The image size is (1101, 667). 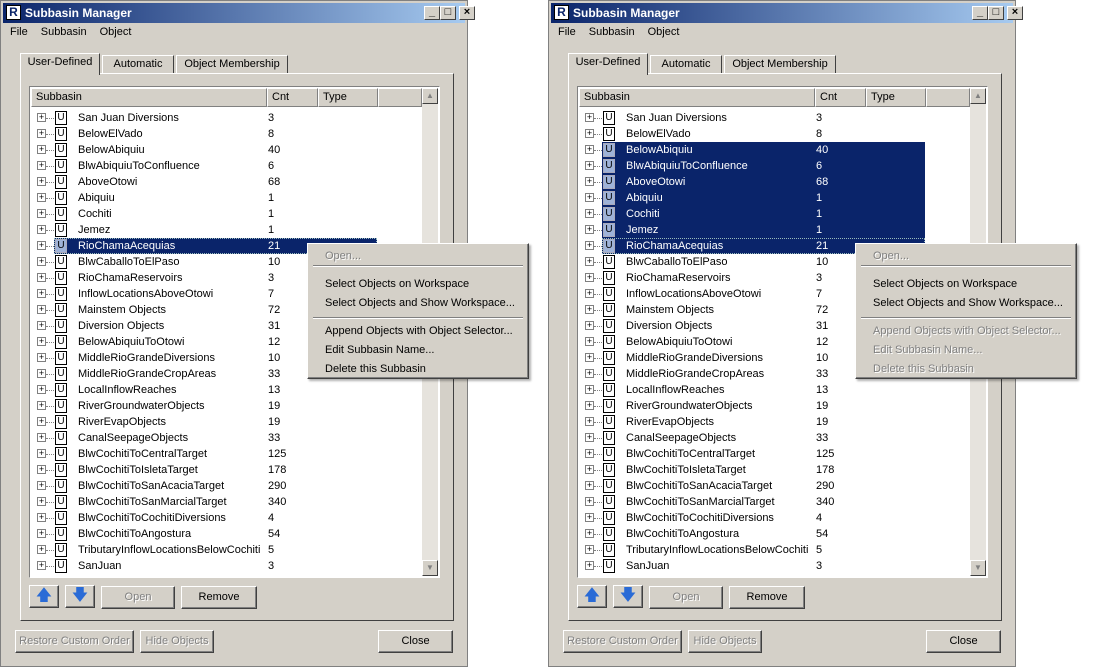 I want to click on close-window-button: ×, so click(x=1015, y=13).